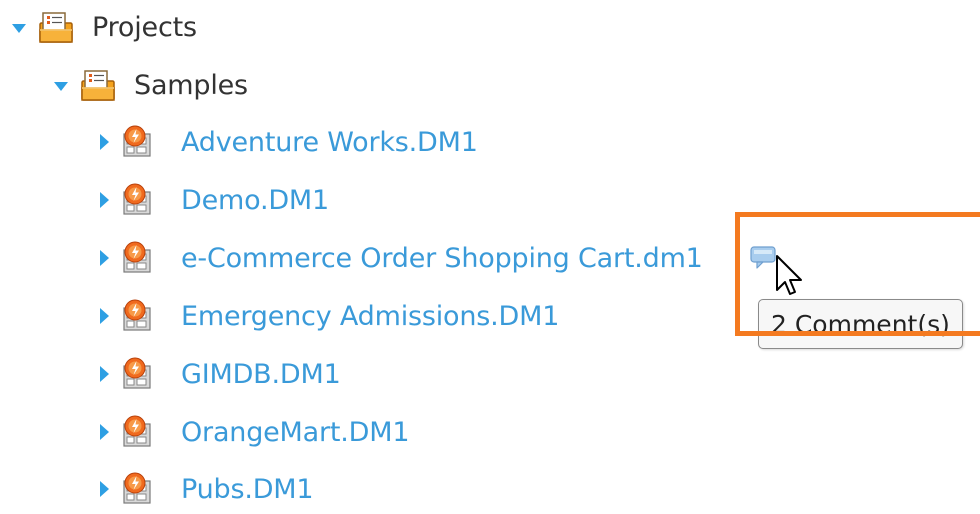  Describe the element at coordinates (255, 200) in the screenshot. I see `tree-item-label: Demo.DM1` at that location.